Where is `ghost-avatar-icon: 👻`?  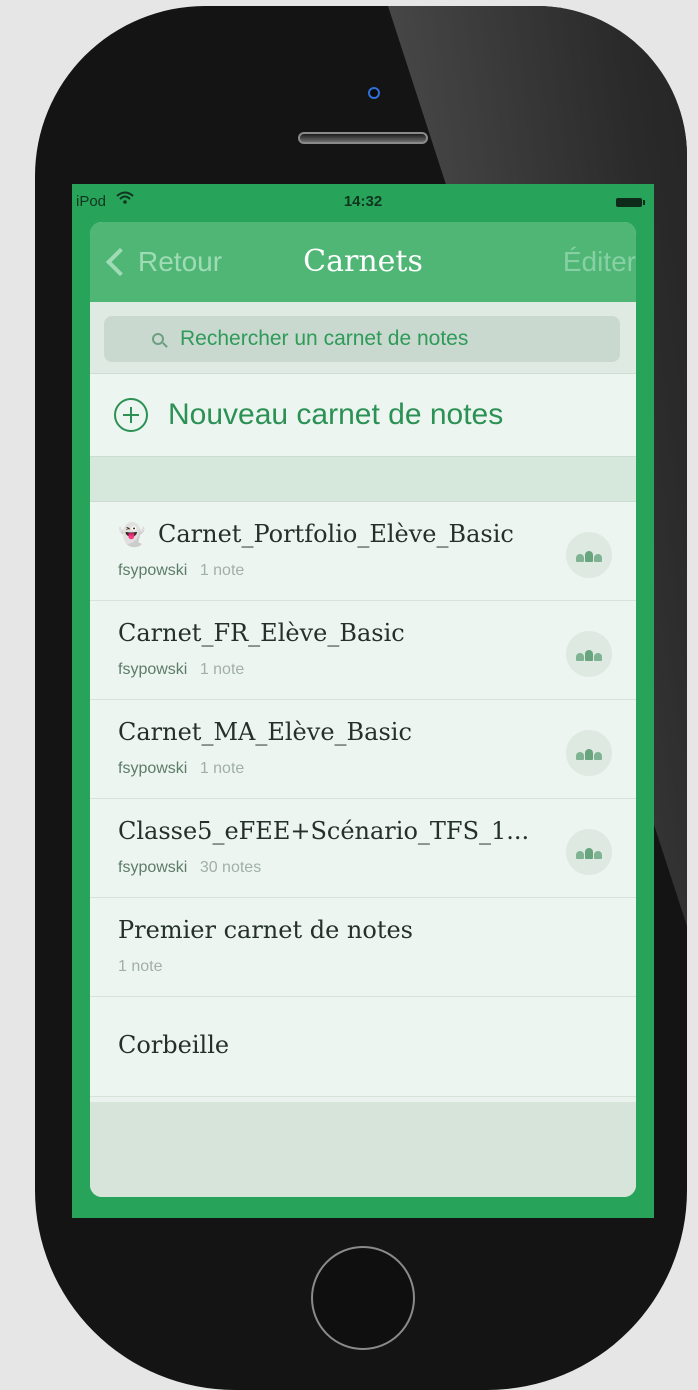 ghost-avatar-icon: 👻 is located at coordinates (132, 535).